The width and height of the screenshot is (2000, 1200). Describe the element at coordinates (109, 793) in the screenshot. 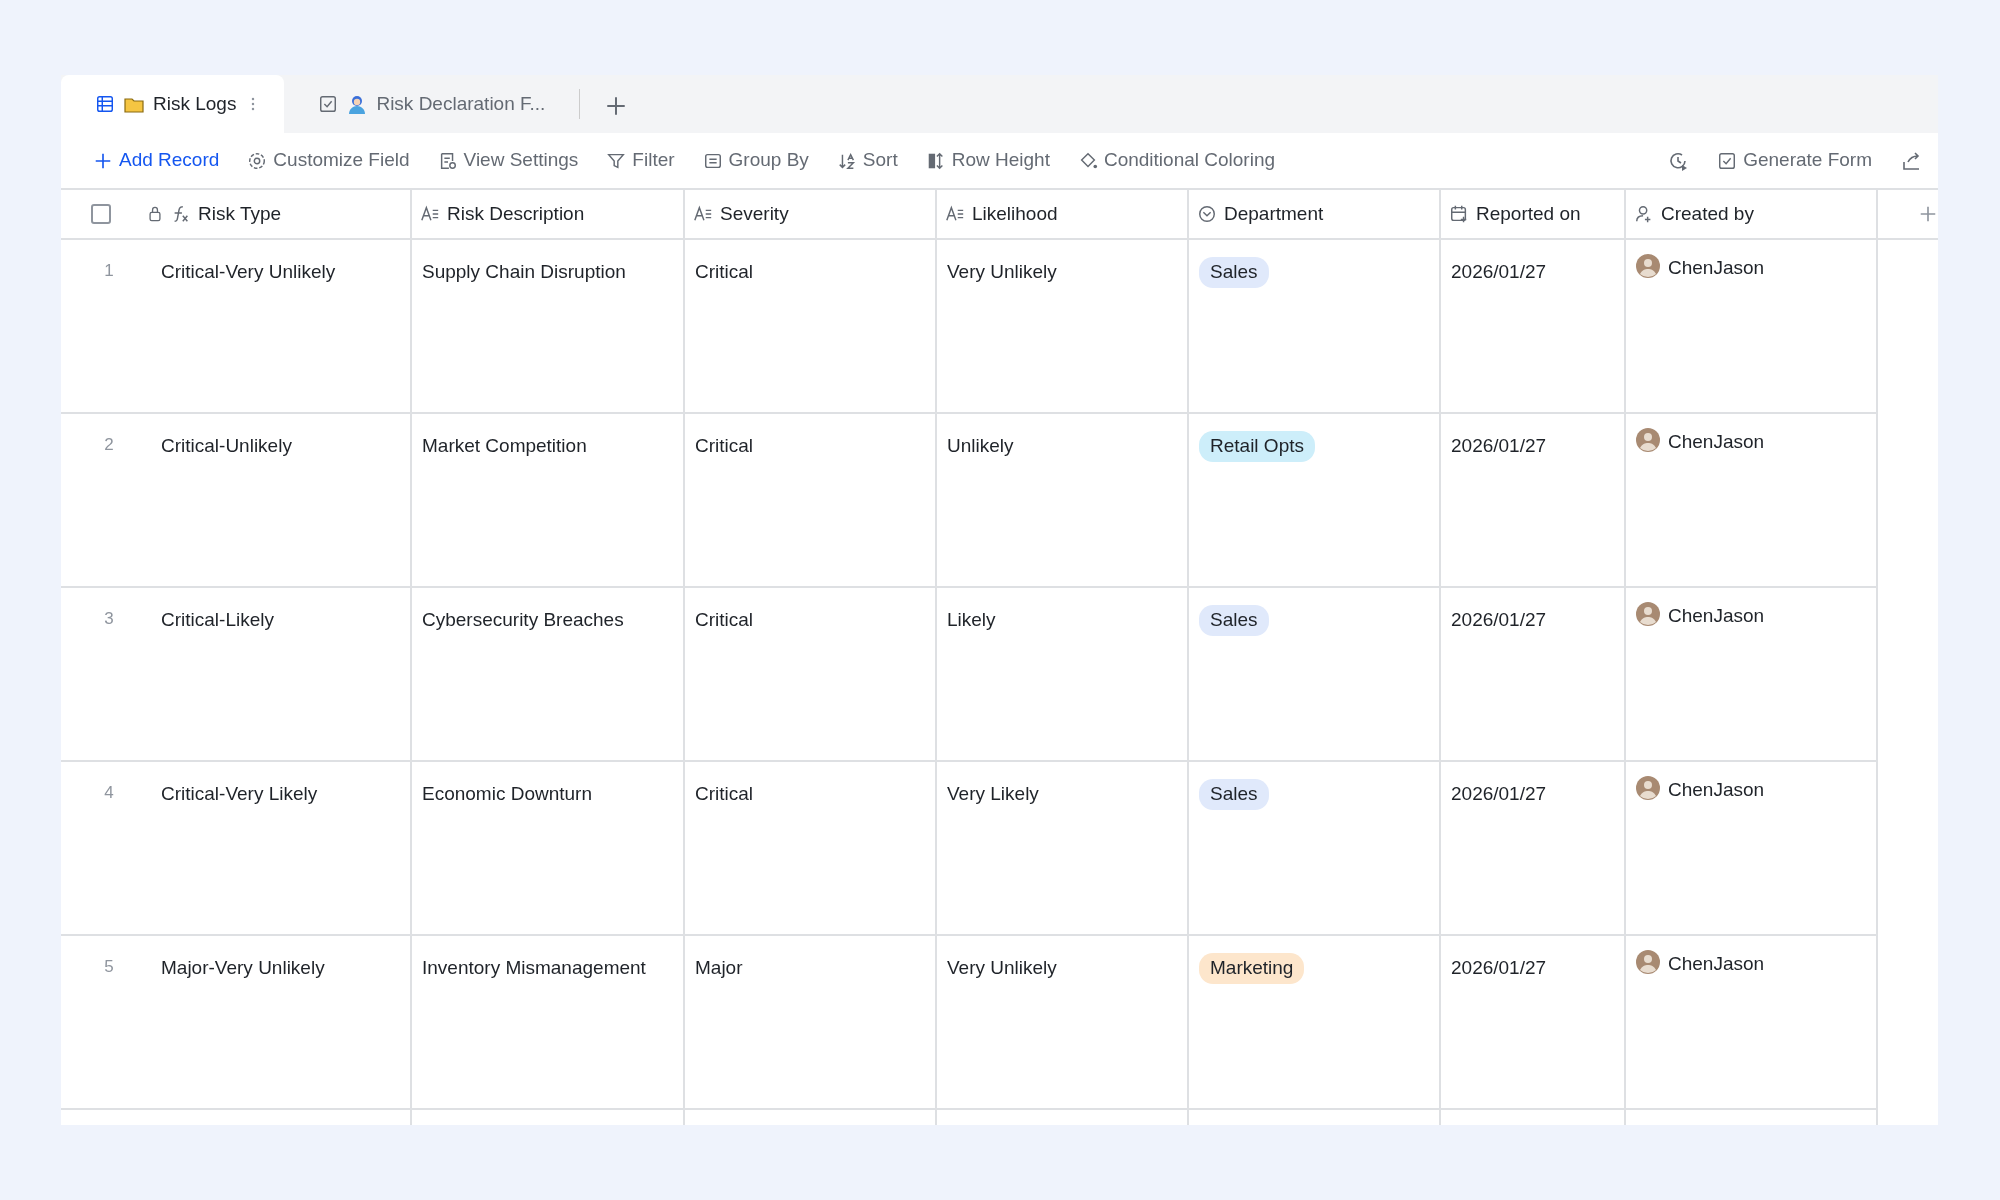

I see `row-number: 4` at that location.